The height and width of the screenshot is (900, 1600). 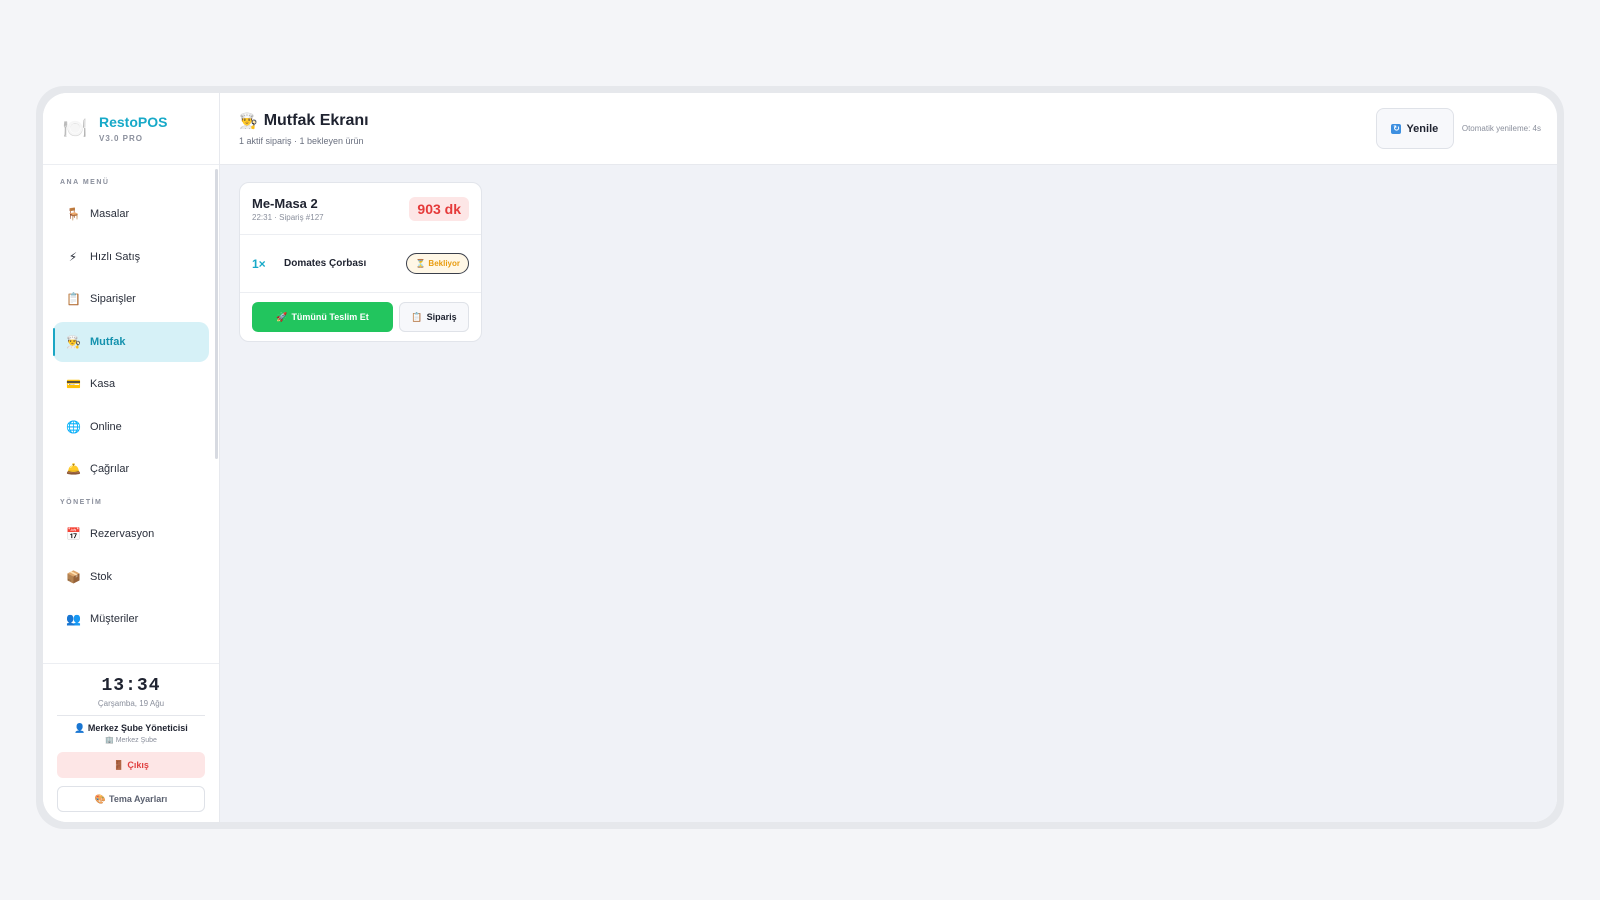 What do you see at coordinates (131, 384) in the screenshot?
I see `sidebar-item-kasa: 💳 Kasa` at bounding box center [131, 384].